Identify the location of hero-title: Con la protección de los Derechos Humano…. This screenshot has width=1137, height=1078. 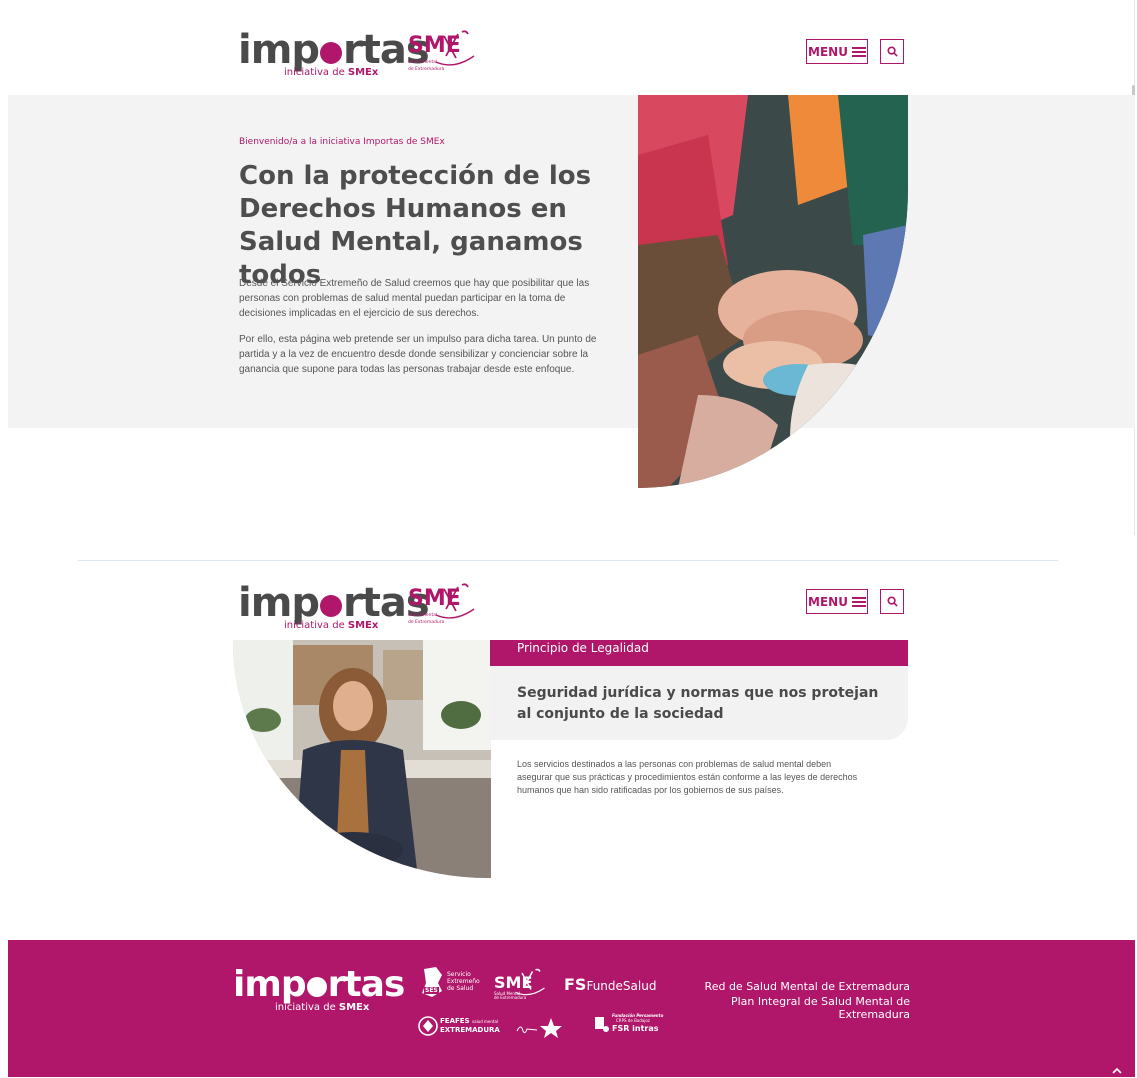
(415, 225).